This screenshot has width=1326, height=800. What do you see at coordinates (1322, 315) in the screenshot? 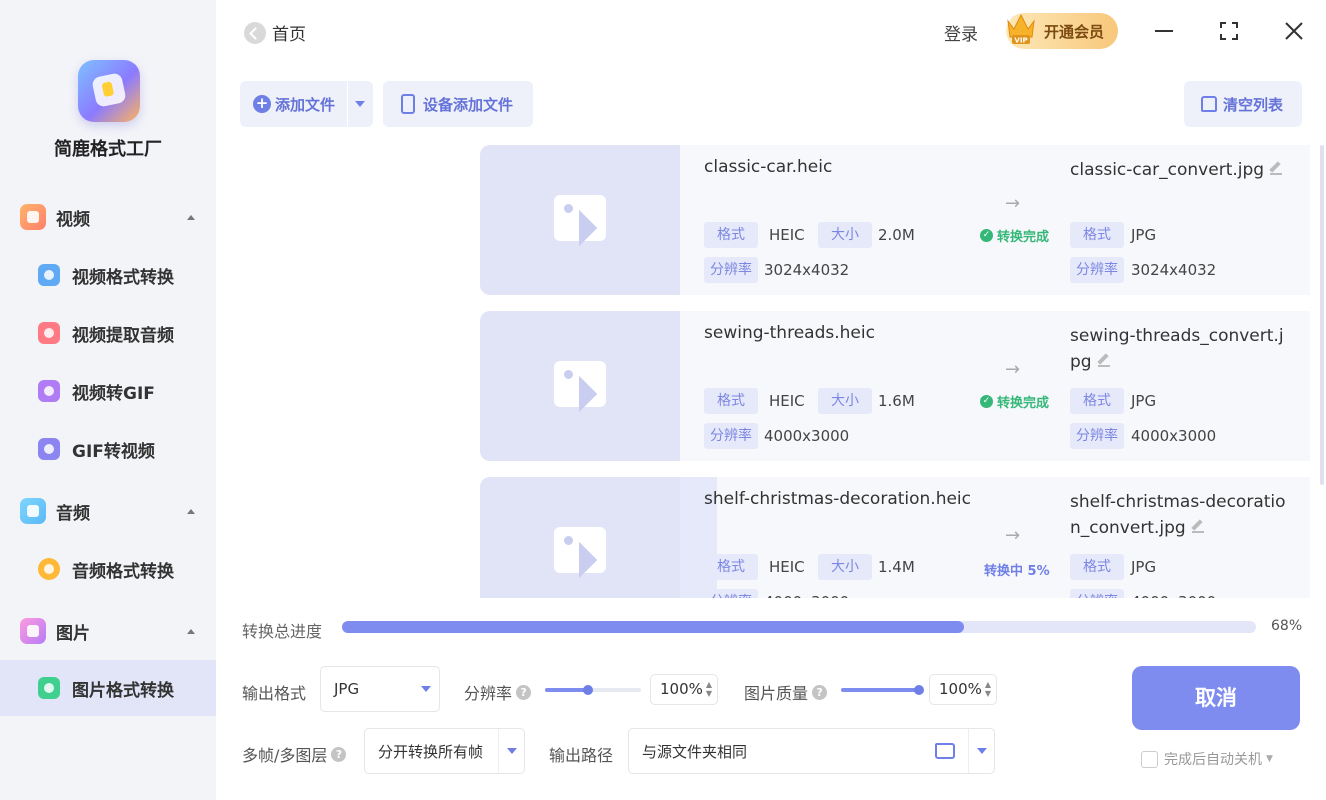
I see `scrollbar` at bounding box center [1322, 315].